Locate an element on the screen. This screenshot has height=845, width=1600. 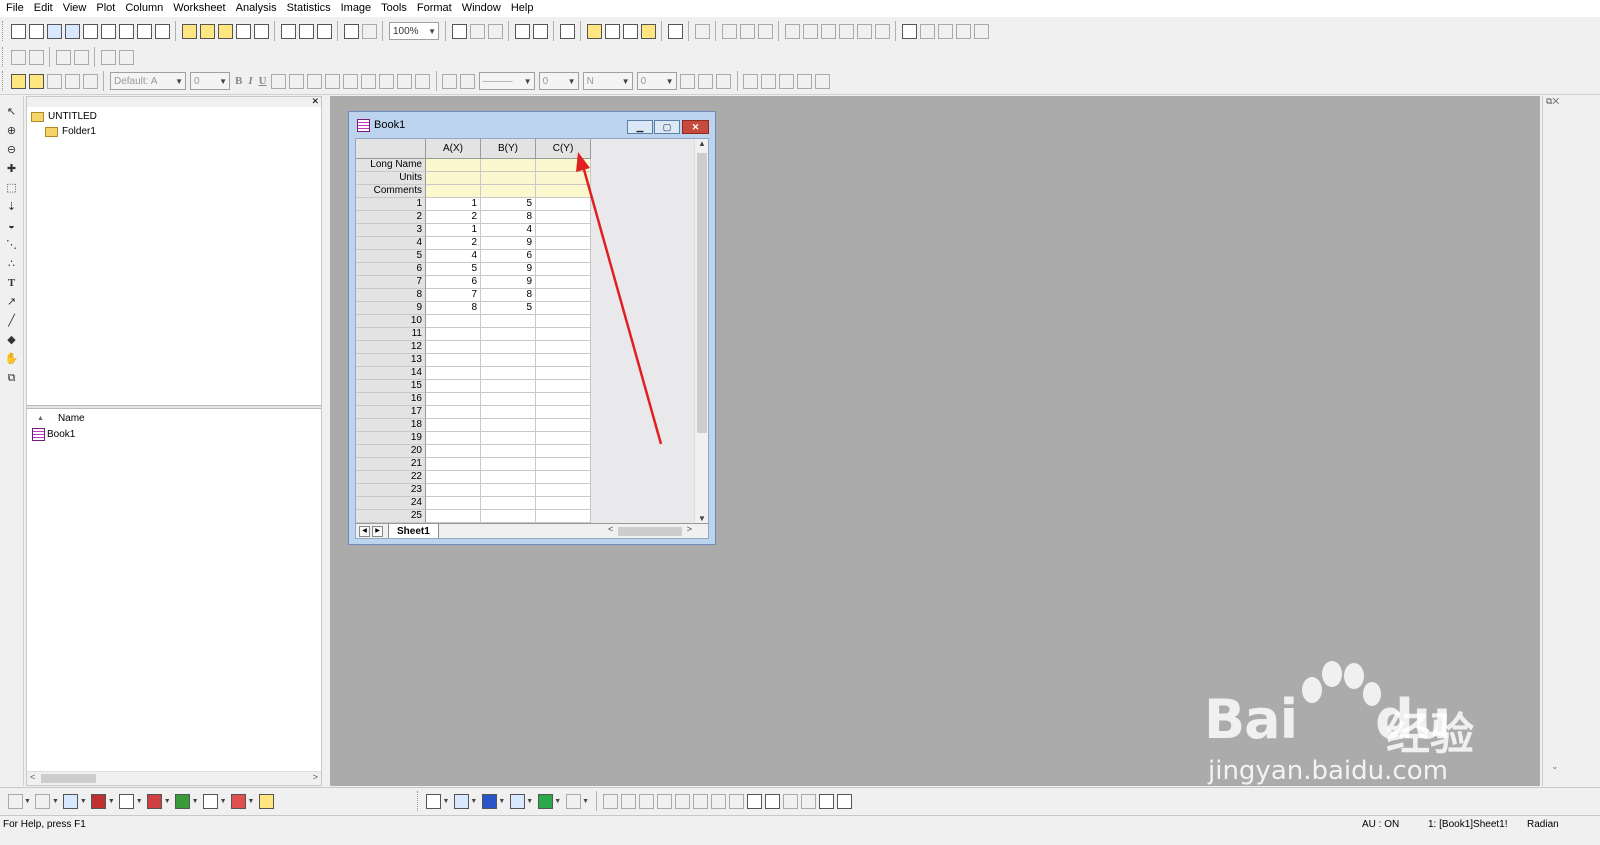
table-cell: 8 is located at coordinates (453, 308).